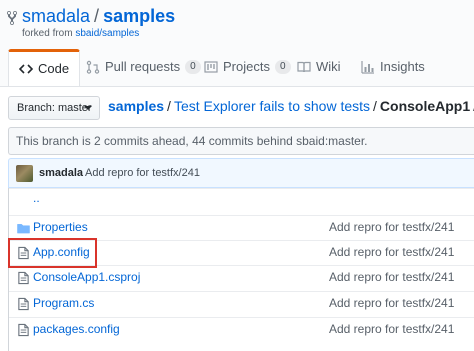 The image size is (474, 351). I want to click on commit-author-link: smadala, so click(61, 173).